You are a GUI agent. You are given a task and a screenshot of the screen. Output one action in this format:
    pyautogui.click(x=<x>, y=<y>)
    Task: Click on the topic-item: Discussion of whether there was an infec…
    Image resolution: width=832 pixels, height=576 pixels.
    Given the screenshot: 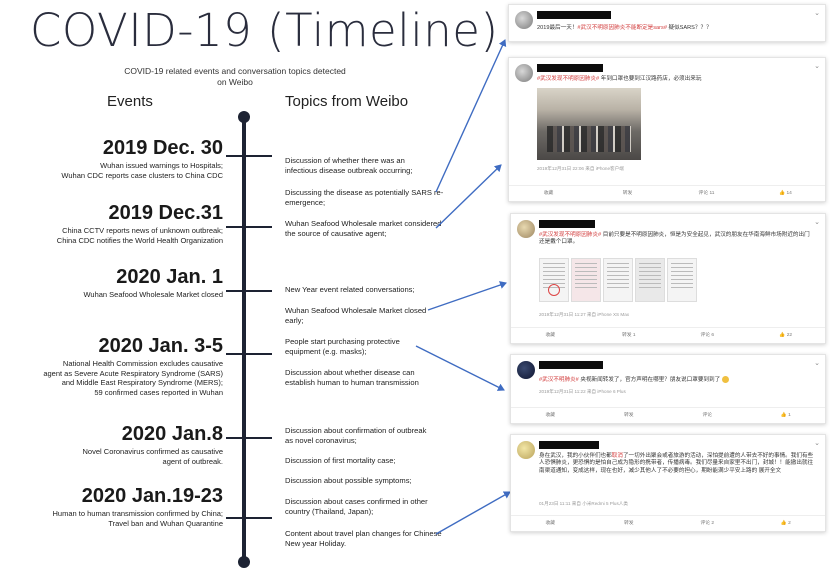 What is the action you would take?
    pyautogui.click(x=349, y=165)
    